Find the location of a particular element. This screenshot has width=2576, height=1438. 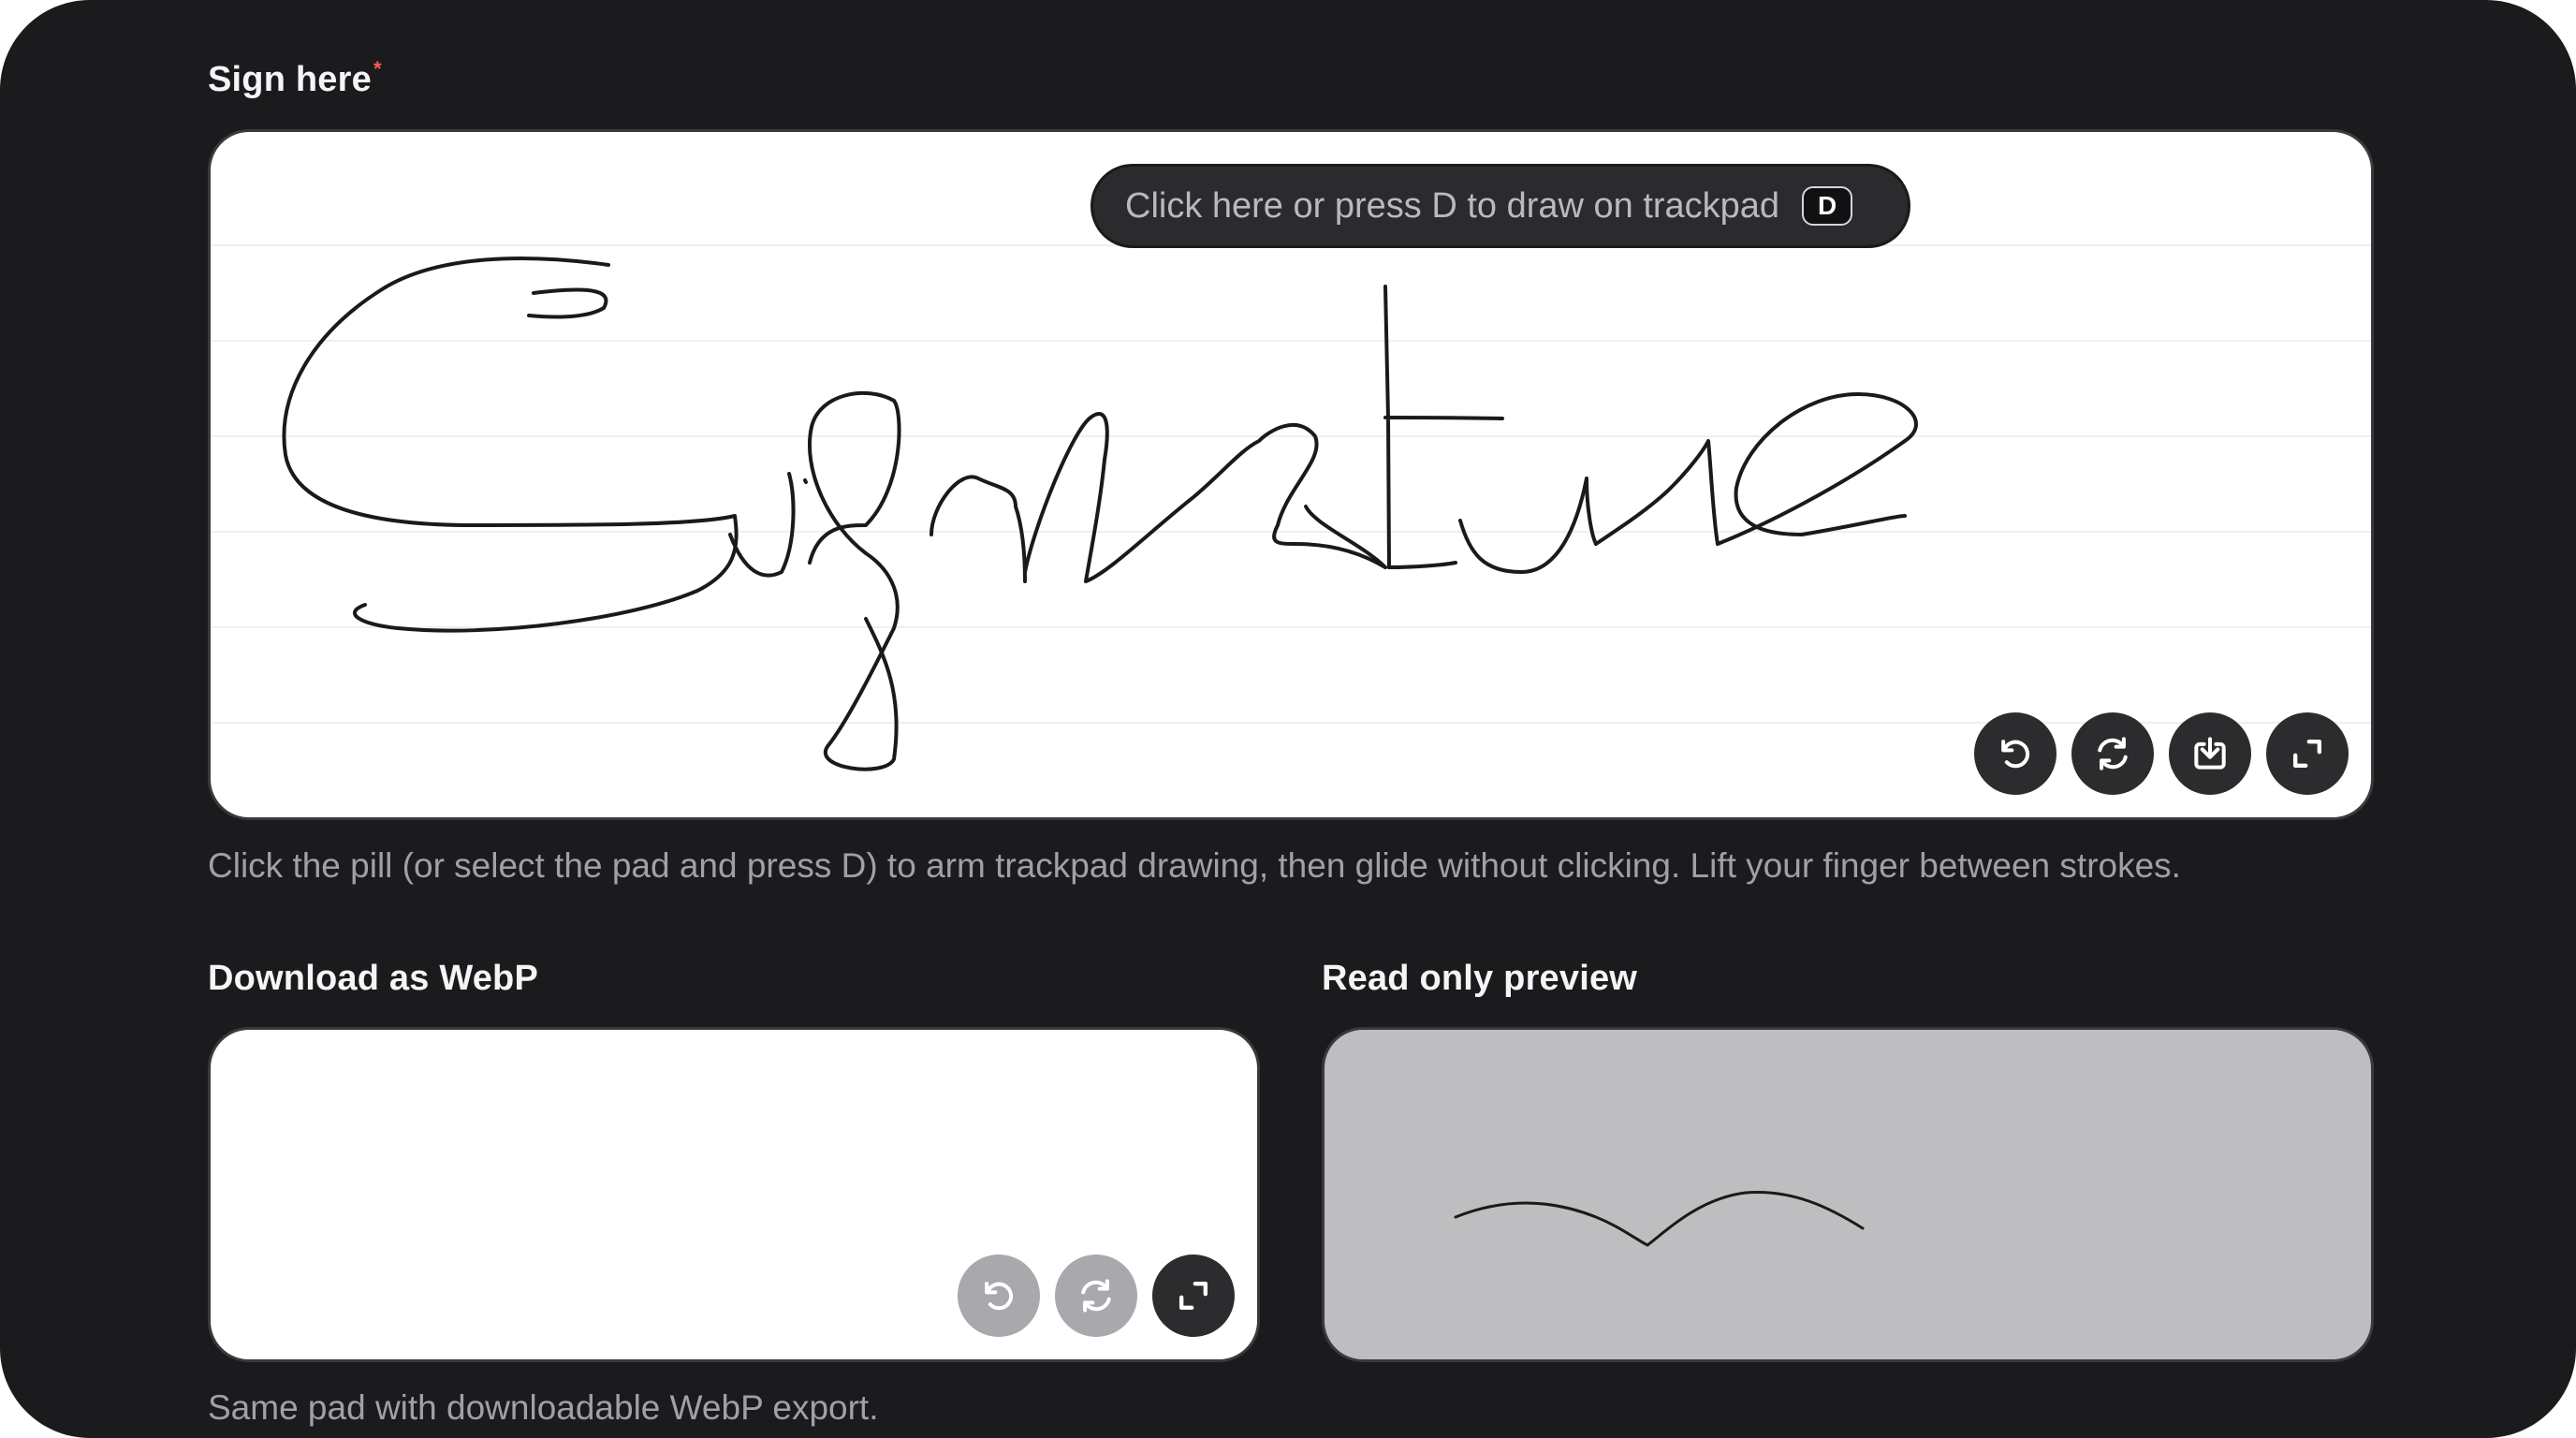

webp-undo-button is located at coordinates (999, 1296).